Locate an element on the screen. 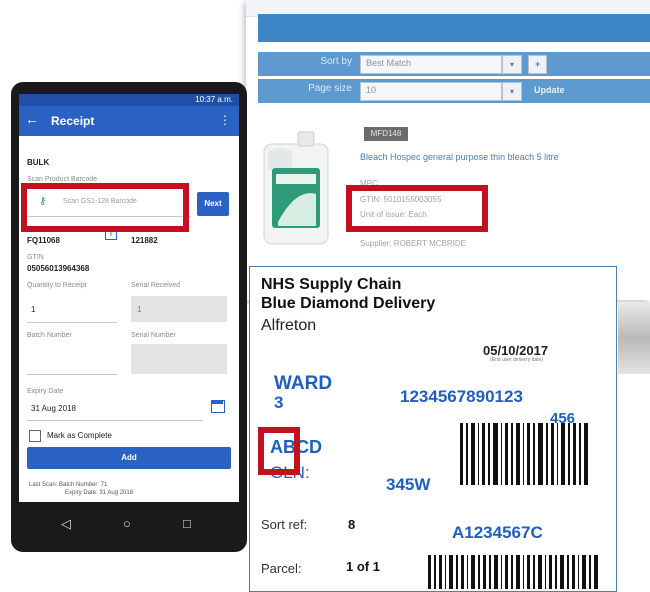 Image resolution: width=650 pixels, height=592 pixels. page-size-label: Page size is located at coordinates (330, 88).